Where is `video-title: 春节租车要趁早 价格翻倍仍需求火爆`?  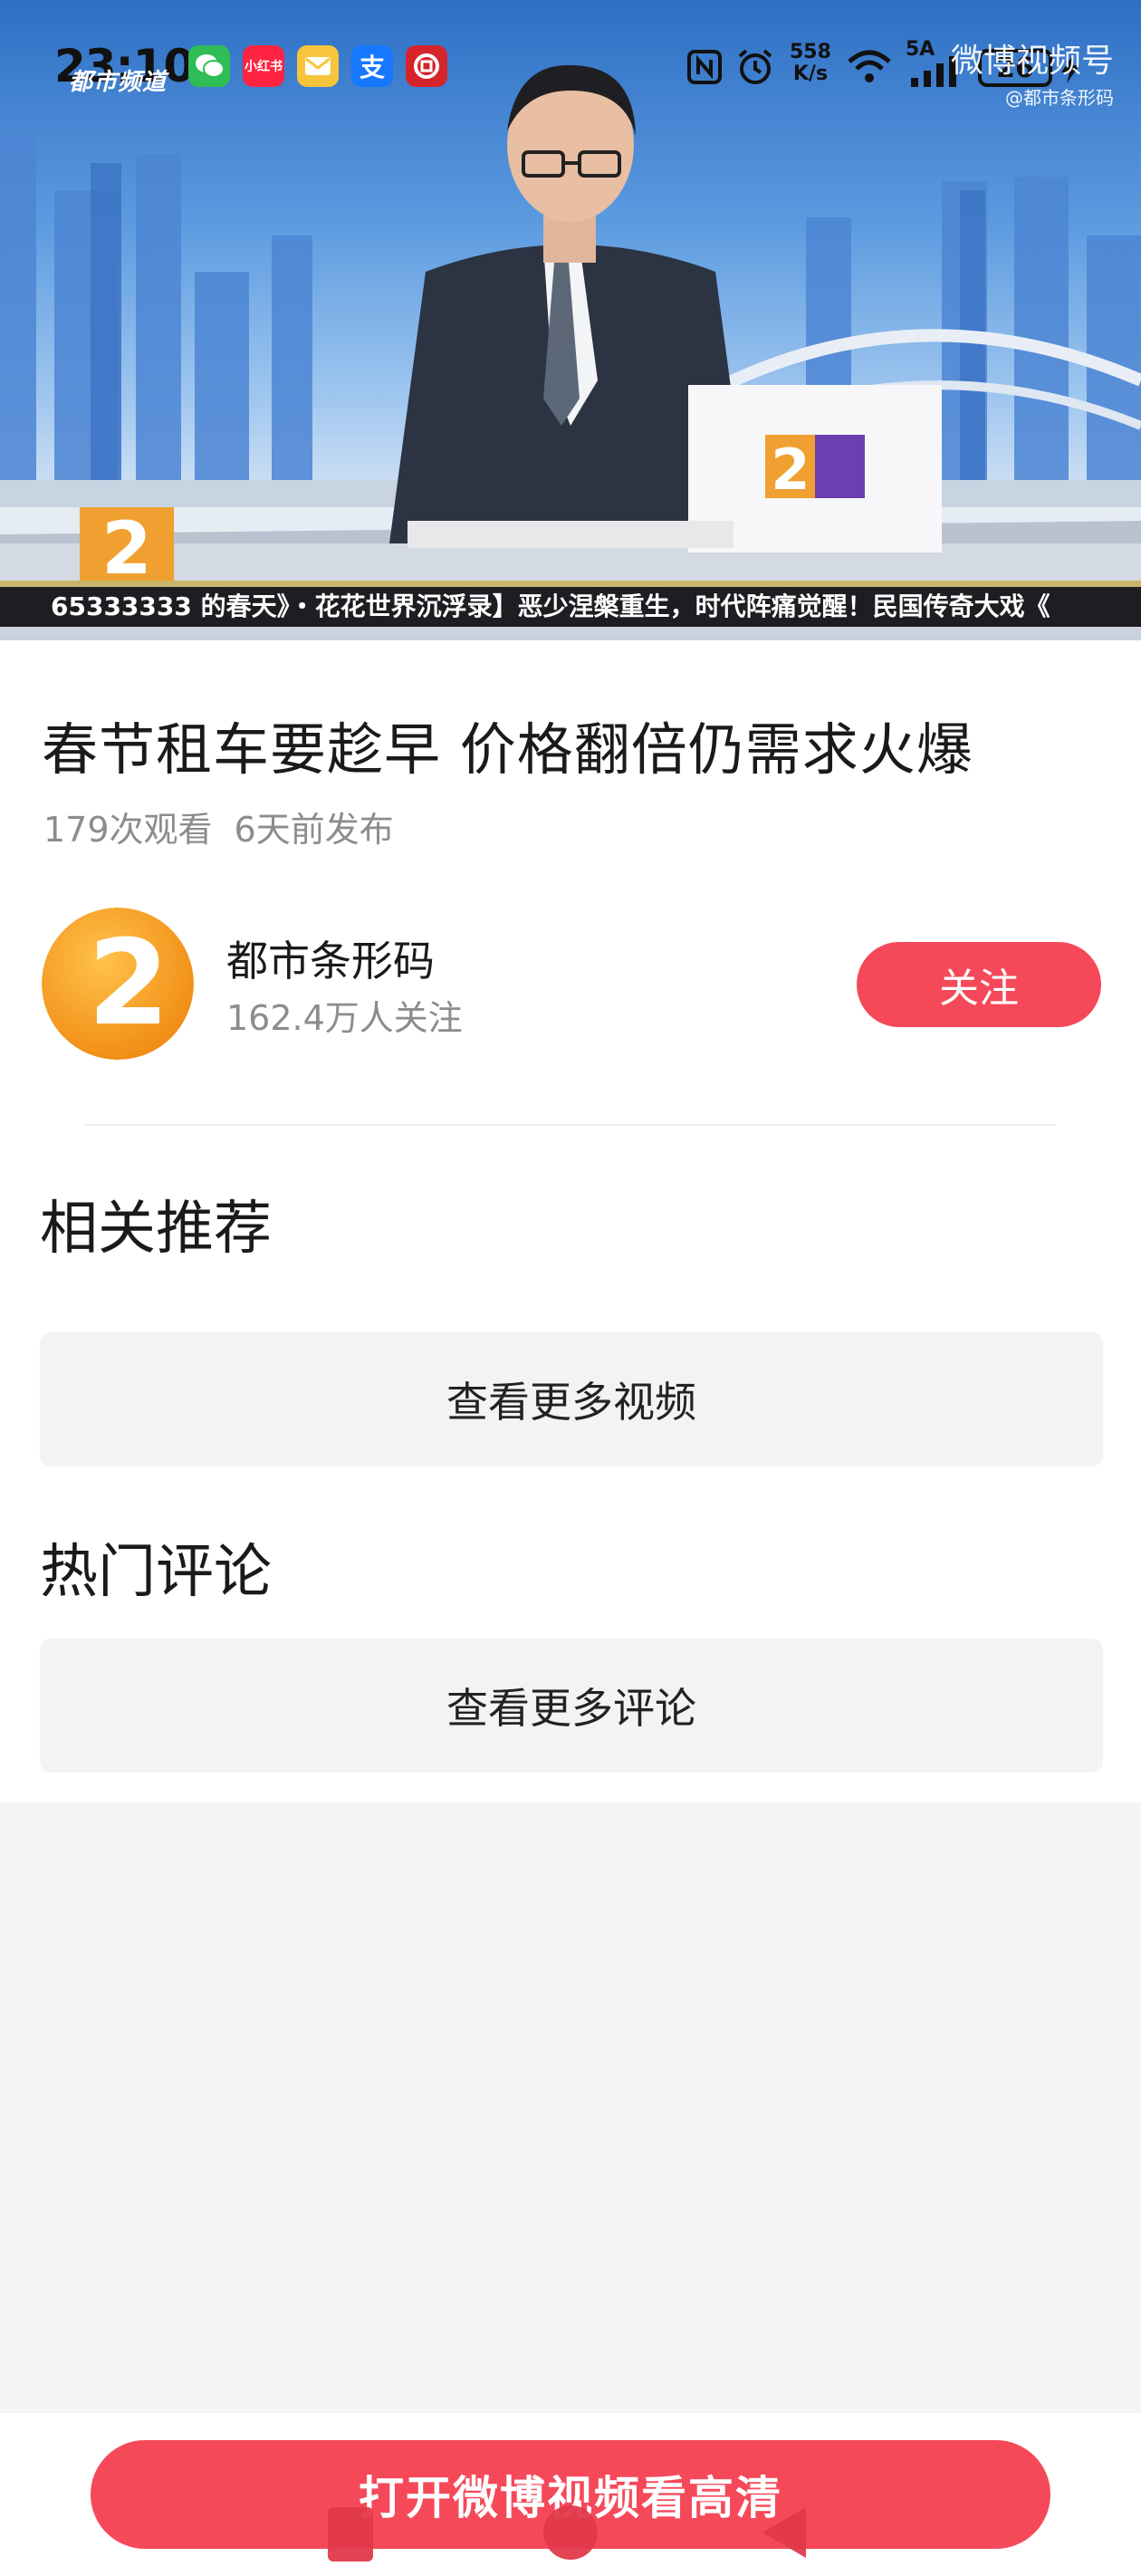
video-title: 春节租车要趁早 价格翻倍仍需求火爆 is located at coordinates (507, 749).